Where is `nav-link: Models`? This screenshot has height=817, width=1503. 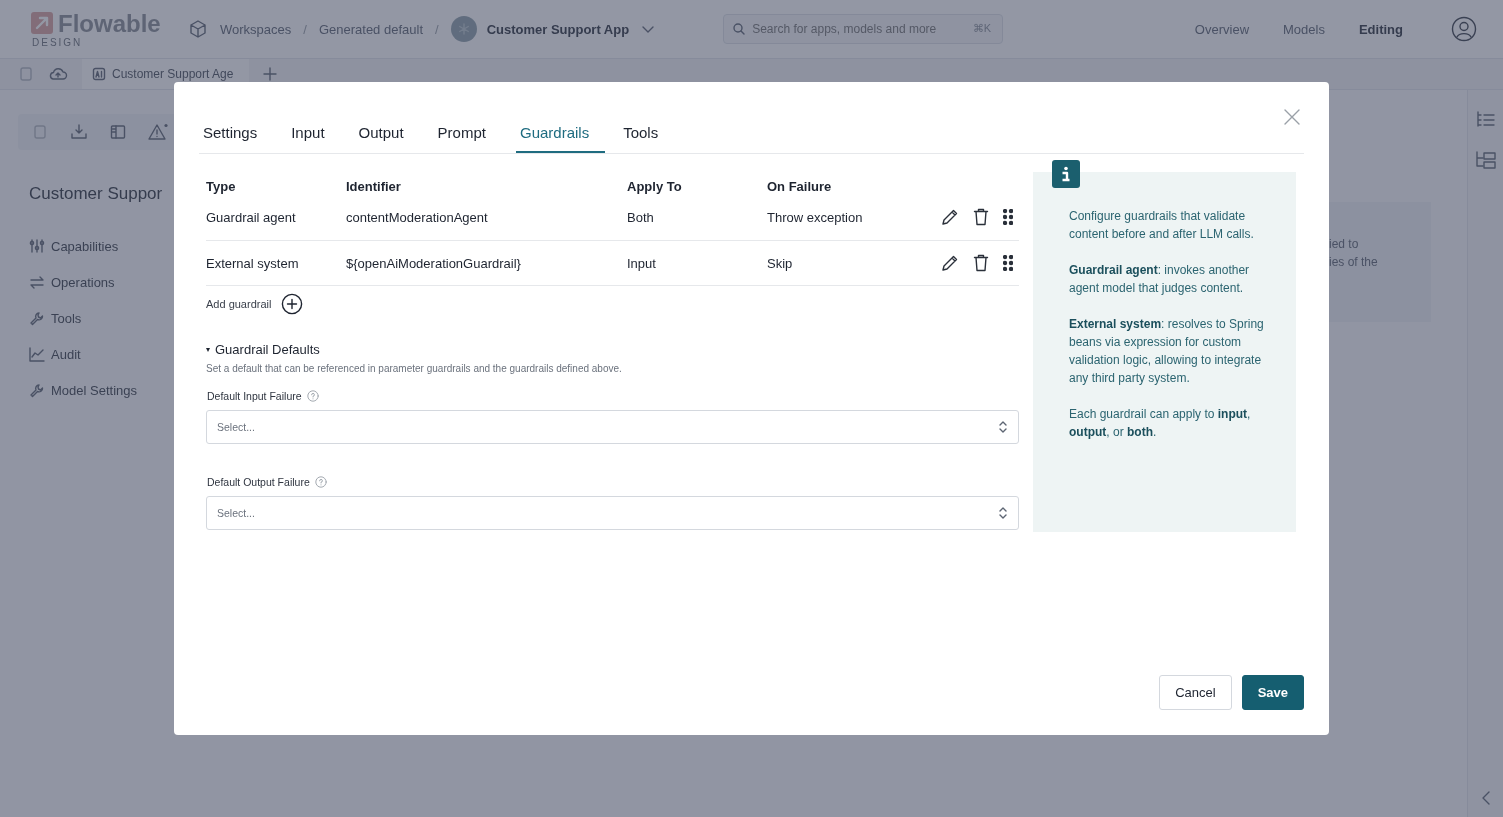
nav-link: Models is located at coordinates (1304, 29).